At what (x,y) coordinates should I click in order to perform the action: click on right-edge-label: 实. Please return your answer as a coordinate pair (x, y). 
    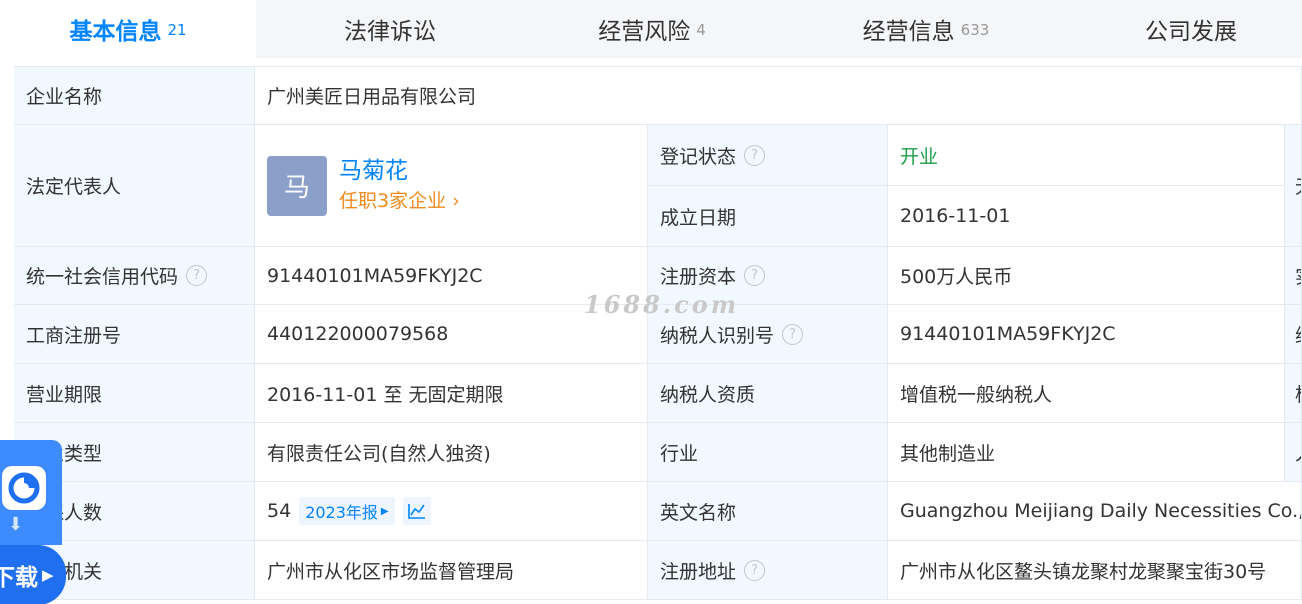
    Looking at the image, I should click on (1293, 276).